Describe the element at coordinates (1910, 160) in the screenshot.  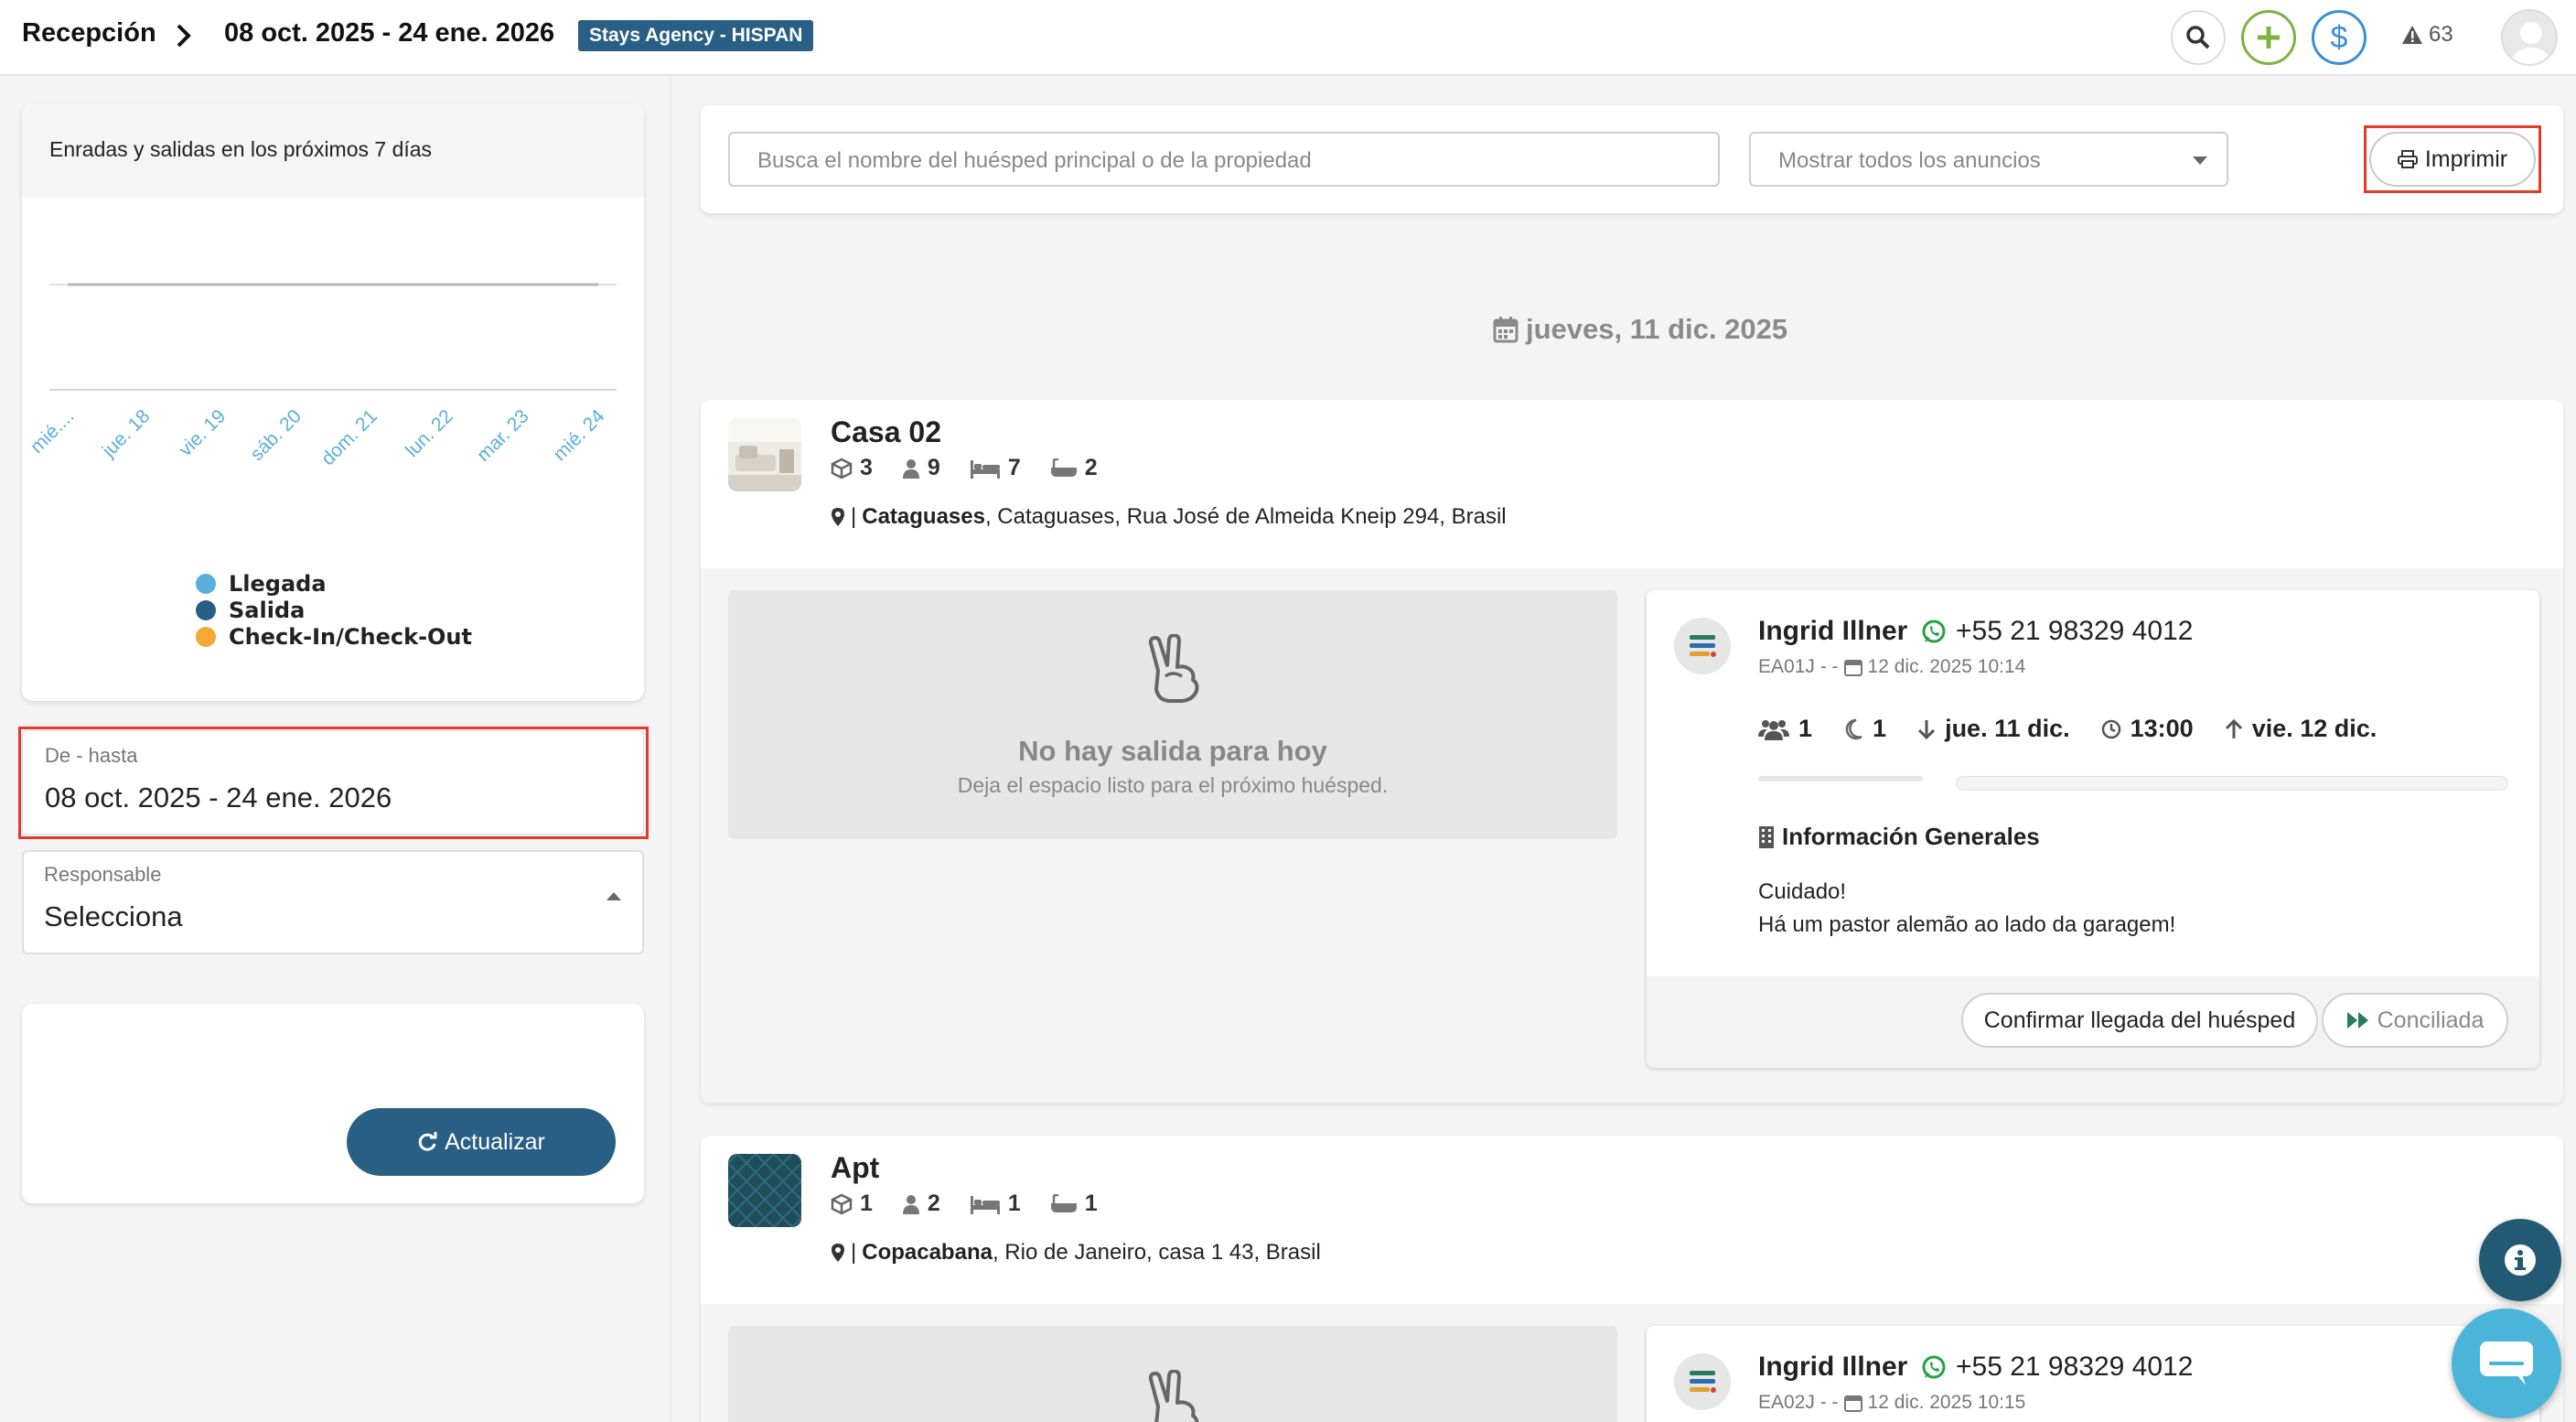
I see `listing-select-value: Mostrar todos los anuncios` at that location.